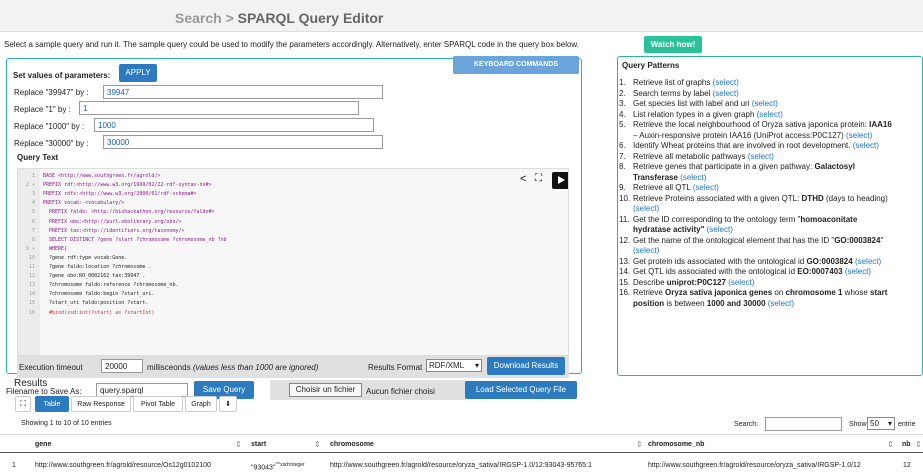 Image resolution: width=923 pixels, height=472 pixels. What do you see at coordinates (857, 240) in the screenshot?
I see `pattern-text: GO:0003824` at bounding box center [857, 240].